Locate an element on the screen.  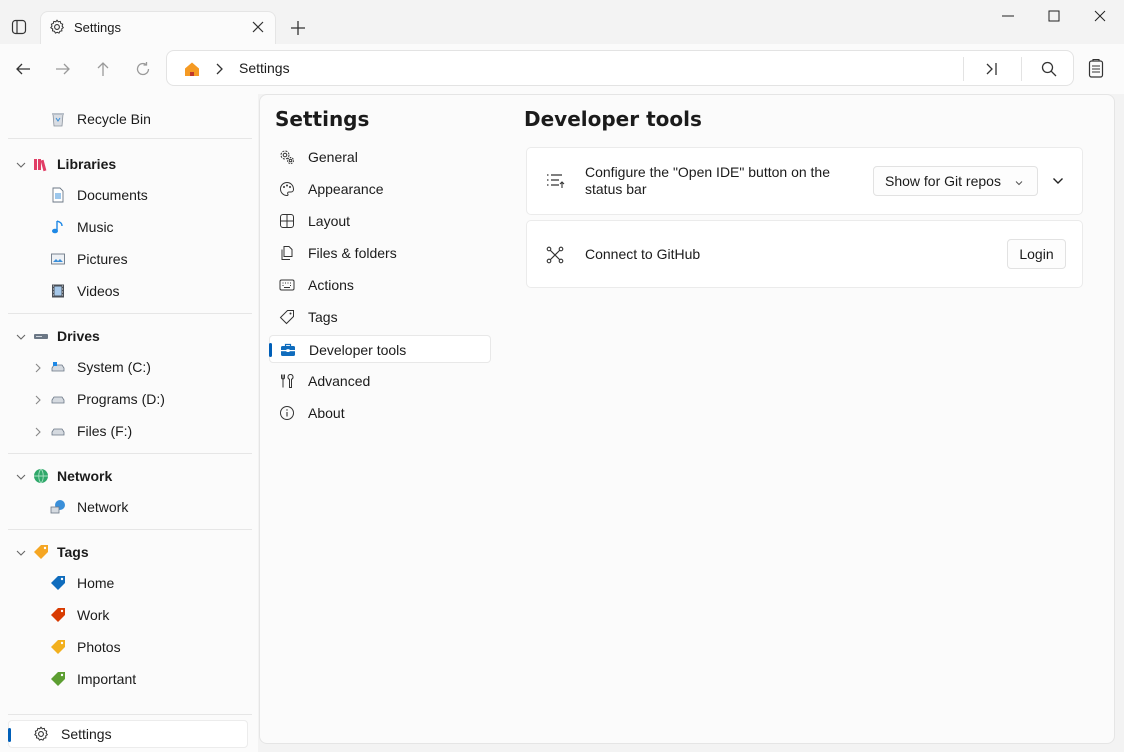
gear-icon is located at coordinates (57, 27).